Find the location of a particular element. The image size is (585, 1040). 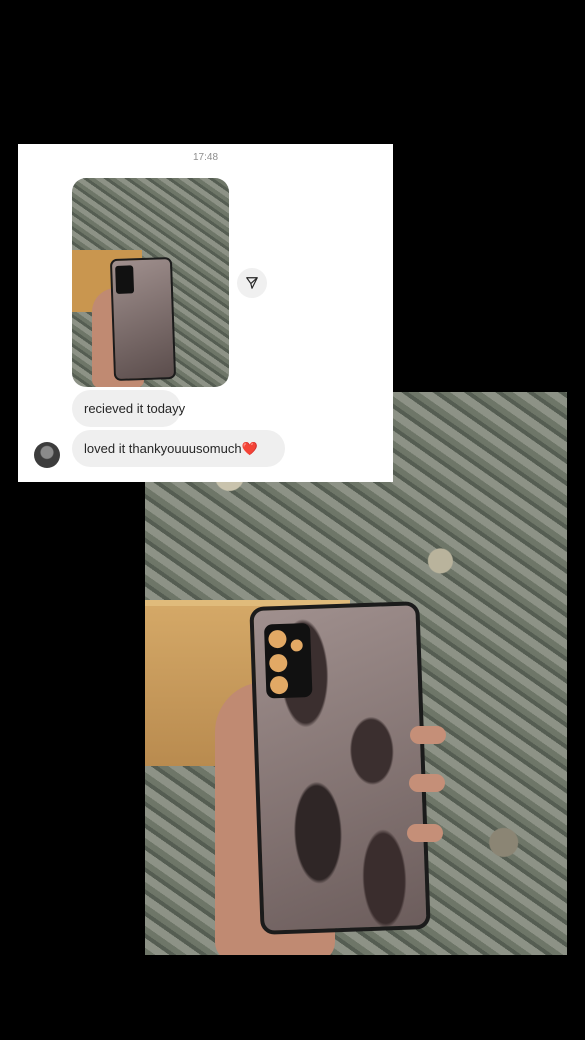

share-button is located at coordinates (252, 283).